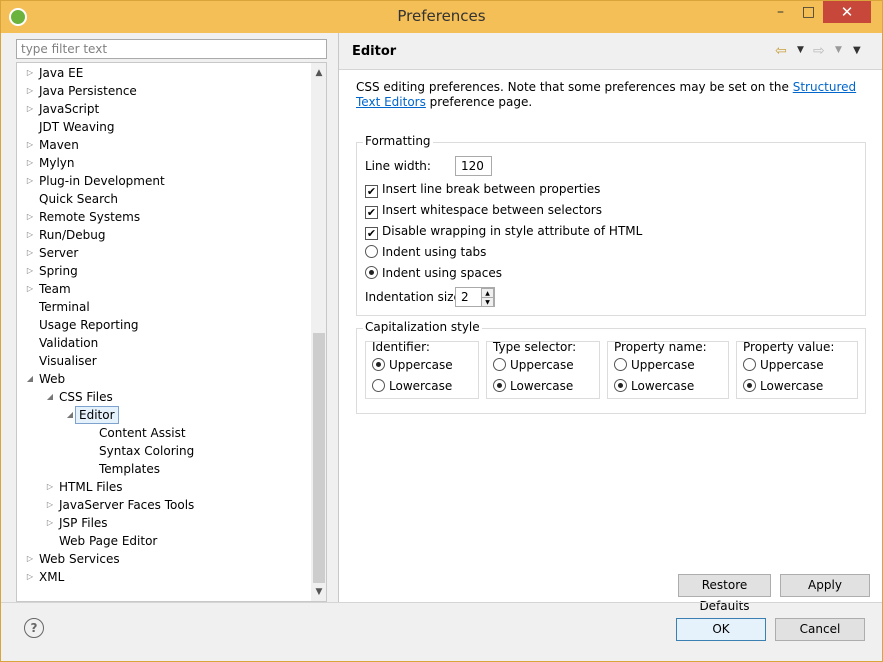 Image resolution: width=883 pixels, height=662 pixels. What do you see at coordinates (318, 592) in the screenshot?
I see `scroll-down-icon: ▼` at bounding box center [318, 592].